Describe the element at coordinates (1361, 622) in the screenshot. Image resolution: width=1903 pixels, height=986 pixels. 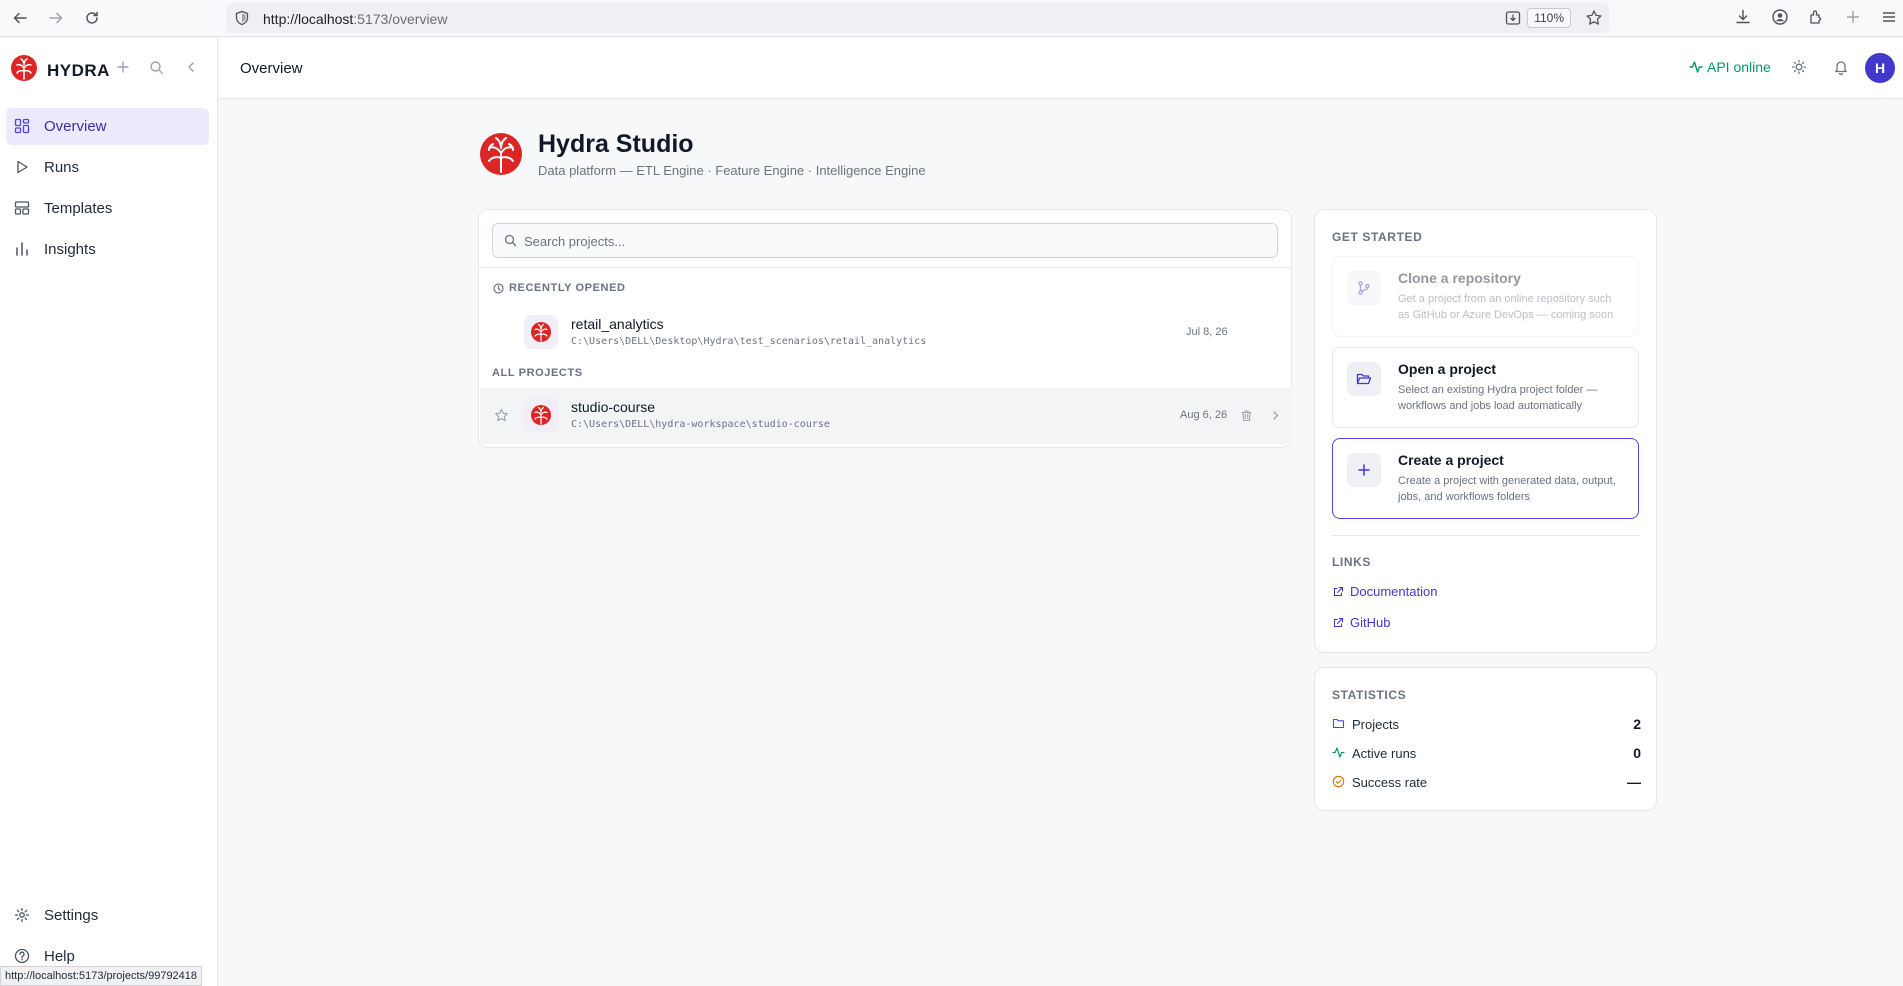
I see `github-link: GitHub` at that location.